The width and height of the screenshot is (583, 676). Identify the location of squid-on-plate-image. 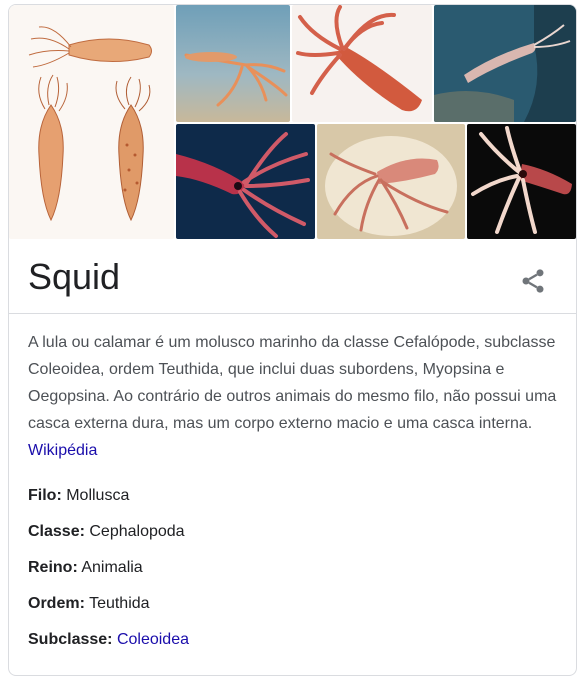
(391, 181).